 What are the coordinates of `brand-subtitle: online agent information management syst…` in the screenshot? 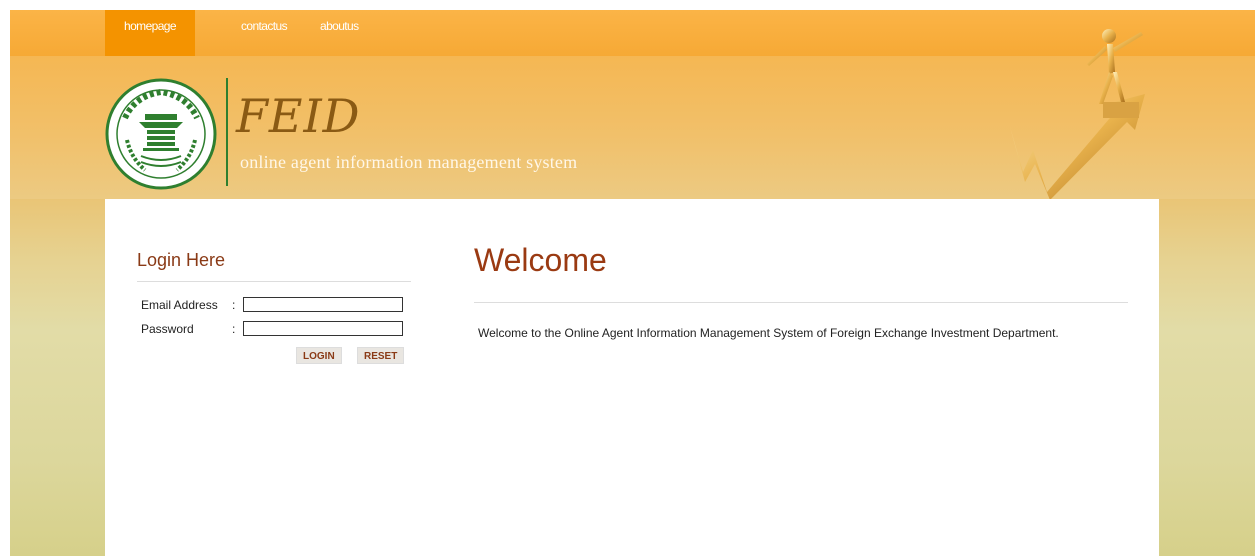 It's located at (409, 162).